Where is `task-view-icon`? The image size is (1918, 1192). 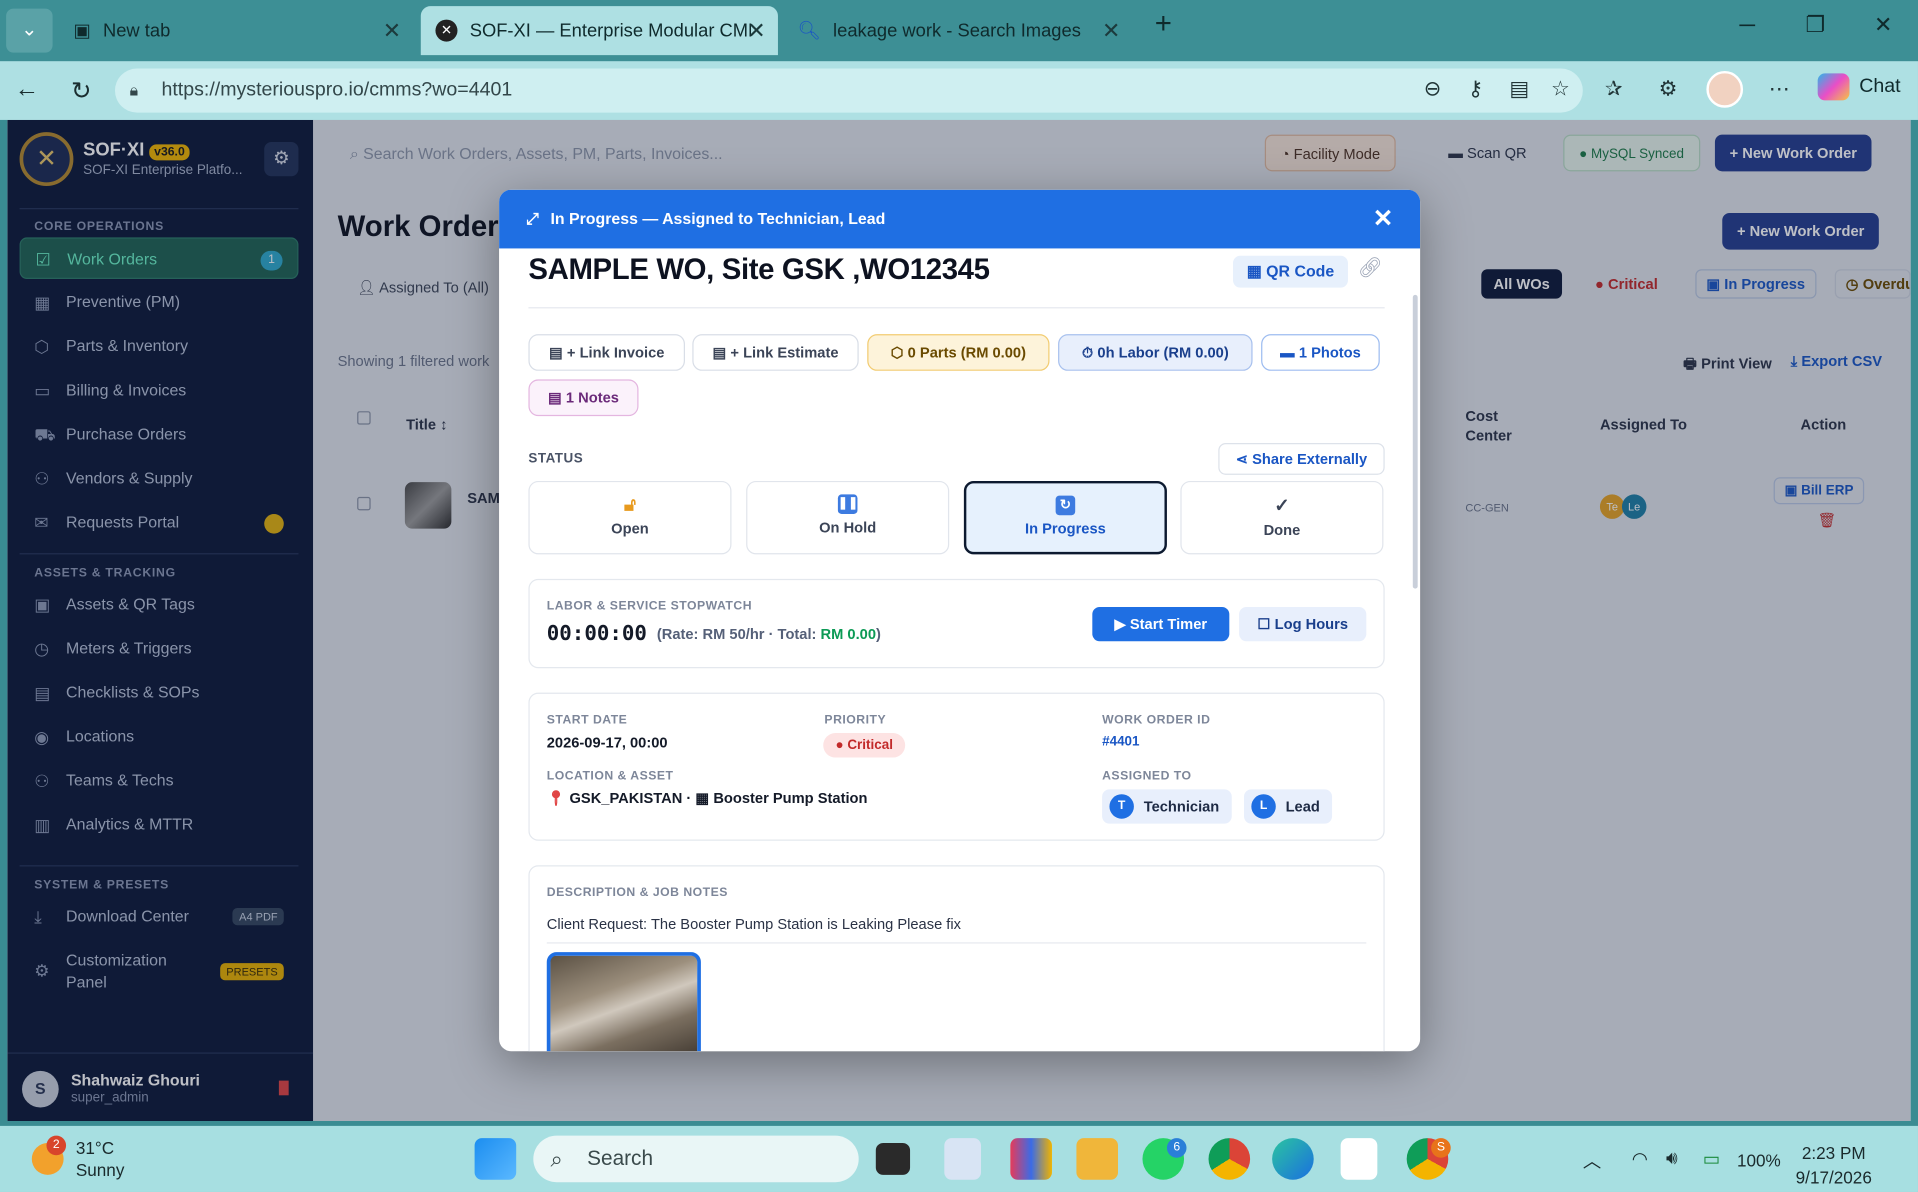
task-view-icon is located at coordinates (893, 1159).